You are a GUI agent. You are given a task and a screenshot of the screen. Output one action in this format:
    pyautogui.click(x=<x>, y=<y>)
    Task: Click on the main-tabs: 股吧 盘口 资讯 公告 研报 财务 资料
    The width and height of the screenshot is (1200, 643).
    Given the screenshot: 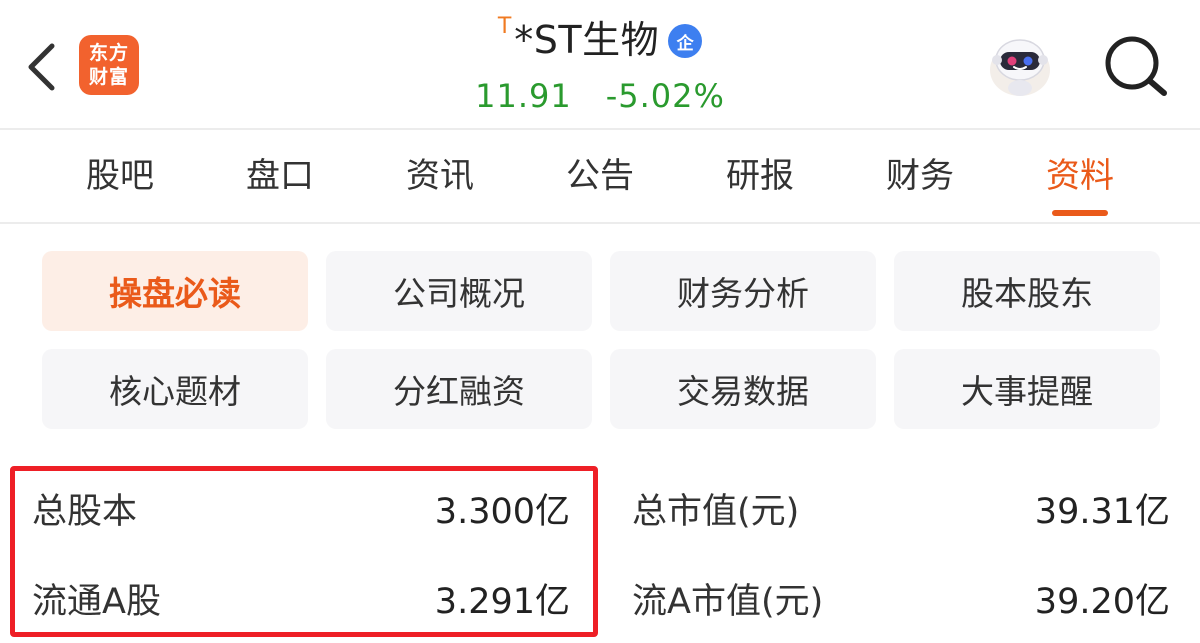 What is the action you would take?
    pyautogui.click(x=600, y=183)
    